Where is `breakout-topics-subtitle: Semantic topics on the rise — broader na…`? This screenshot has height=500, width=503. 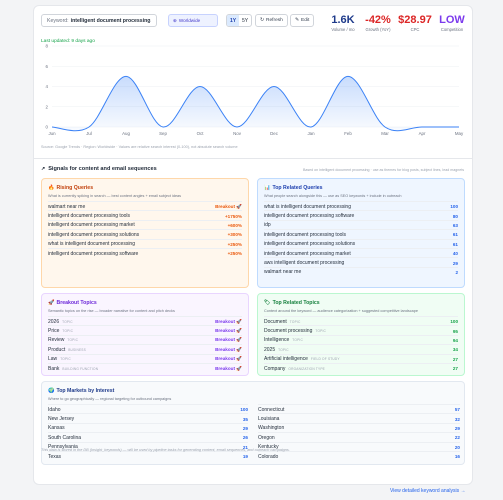
breakout-topics-subtitle: Semantic topics on the rise — broader na… is located at coordinates (111, 311).